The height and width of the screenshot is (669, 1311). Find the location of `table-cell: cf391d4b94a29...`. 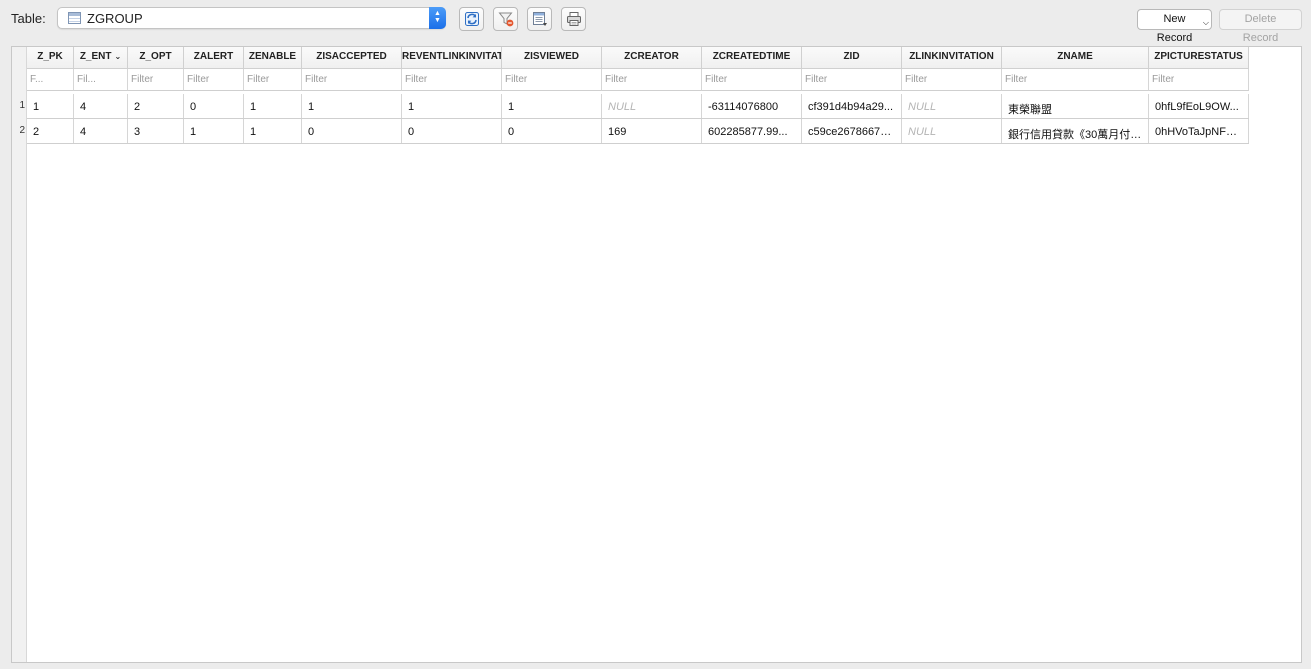

table-cell: cf391d4b94a29... is located at coordinates (852, 106).